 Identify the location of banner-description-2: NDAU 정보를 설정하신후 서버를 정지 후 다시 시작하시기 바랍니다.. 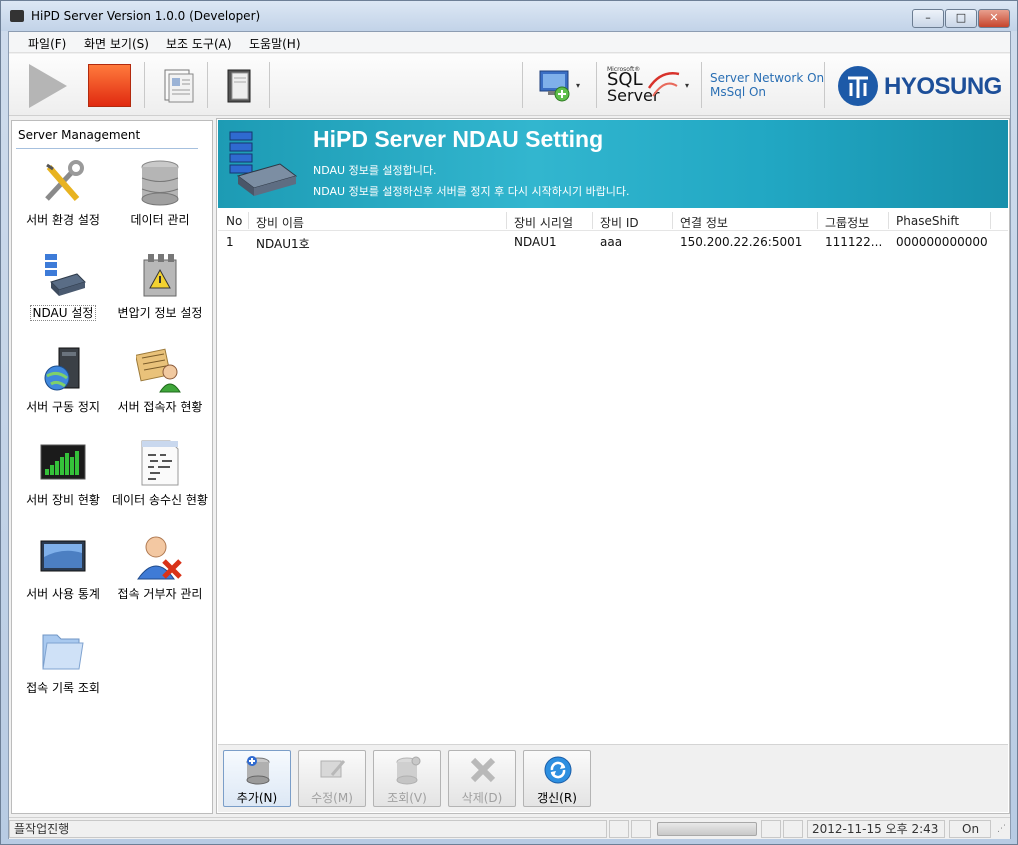
(471, 191).